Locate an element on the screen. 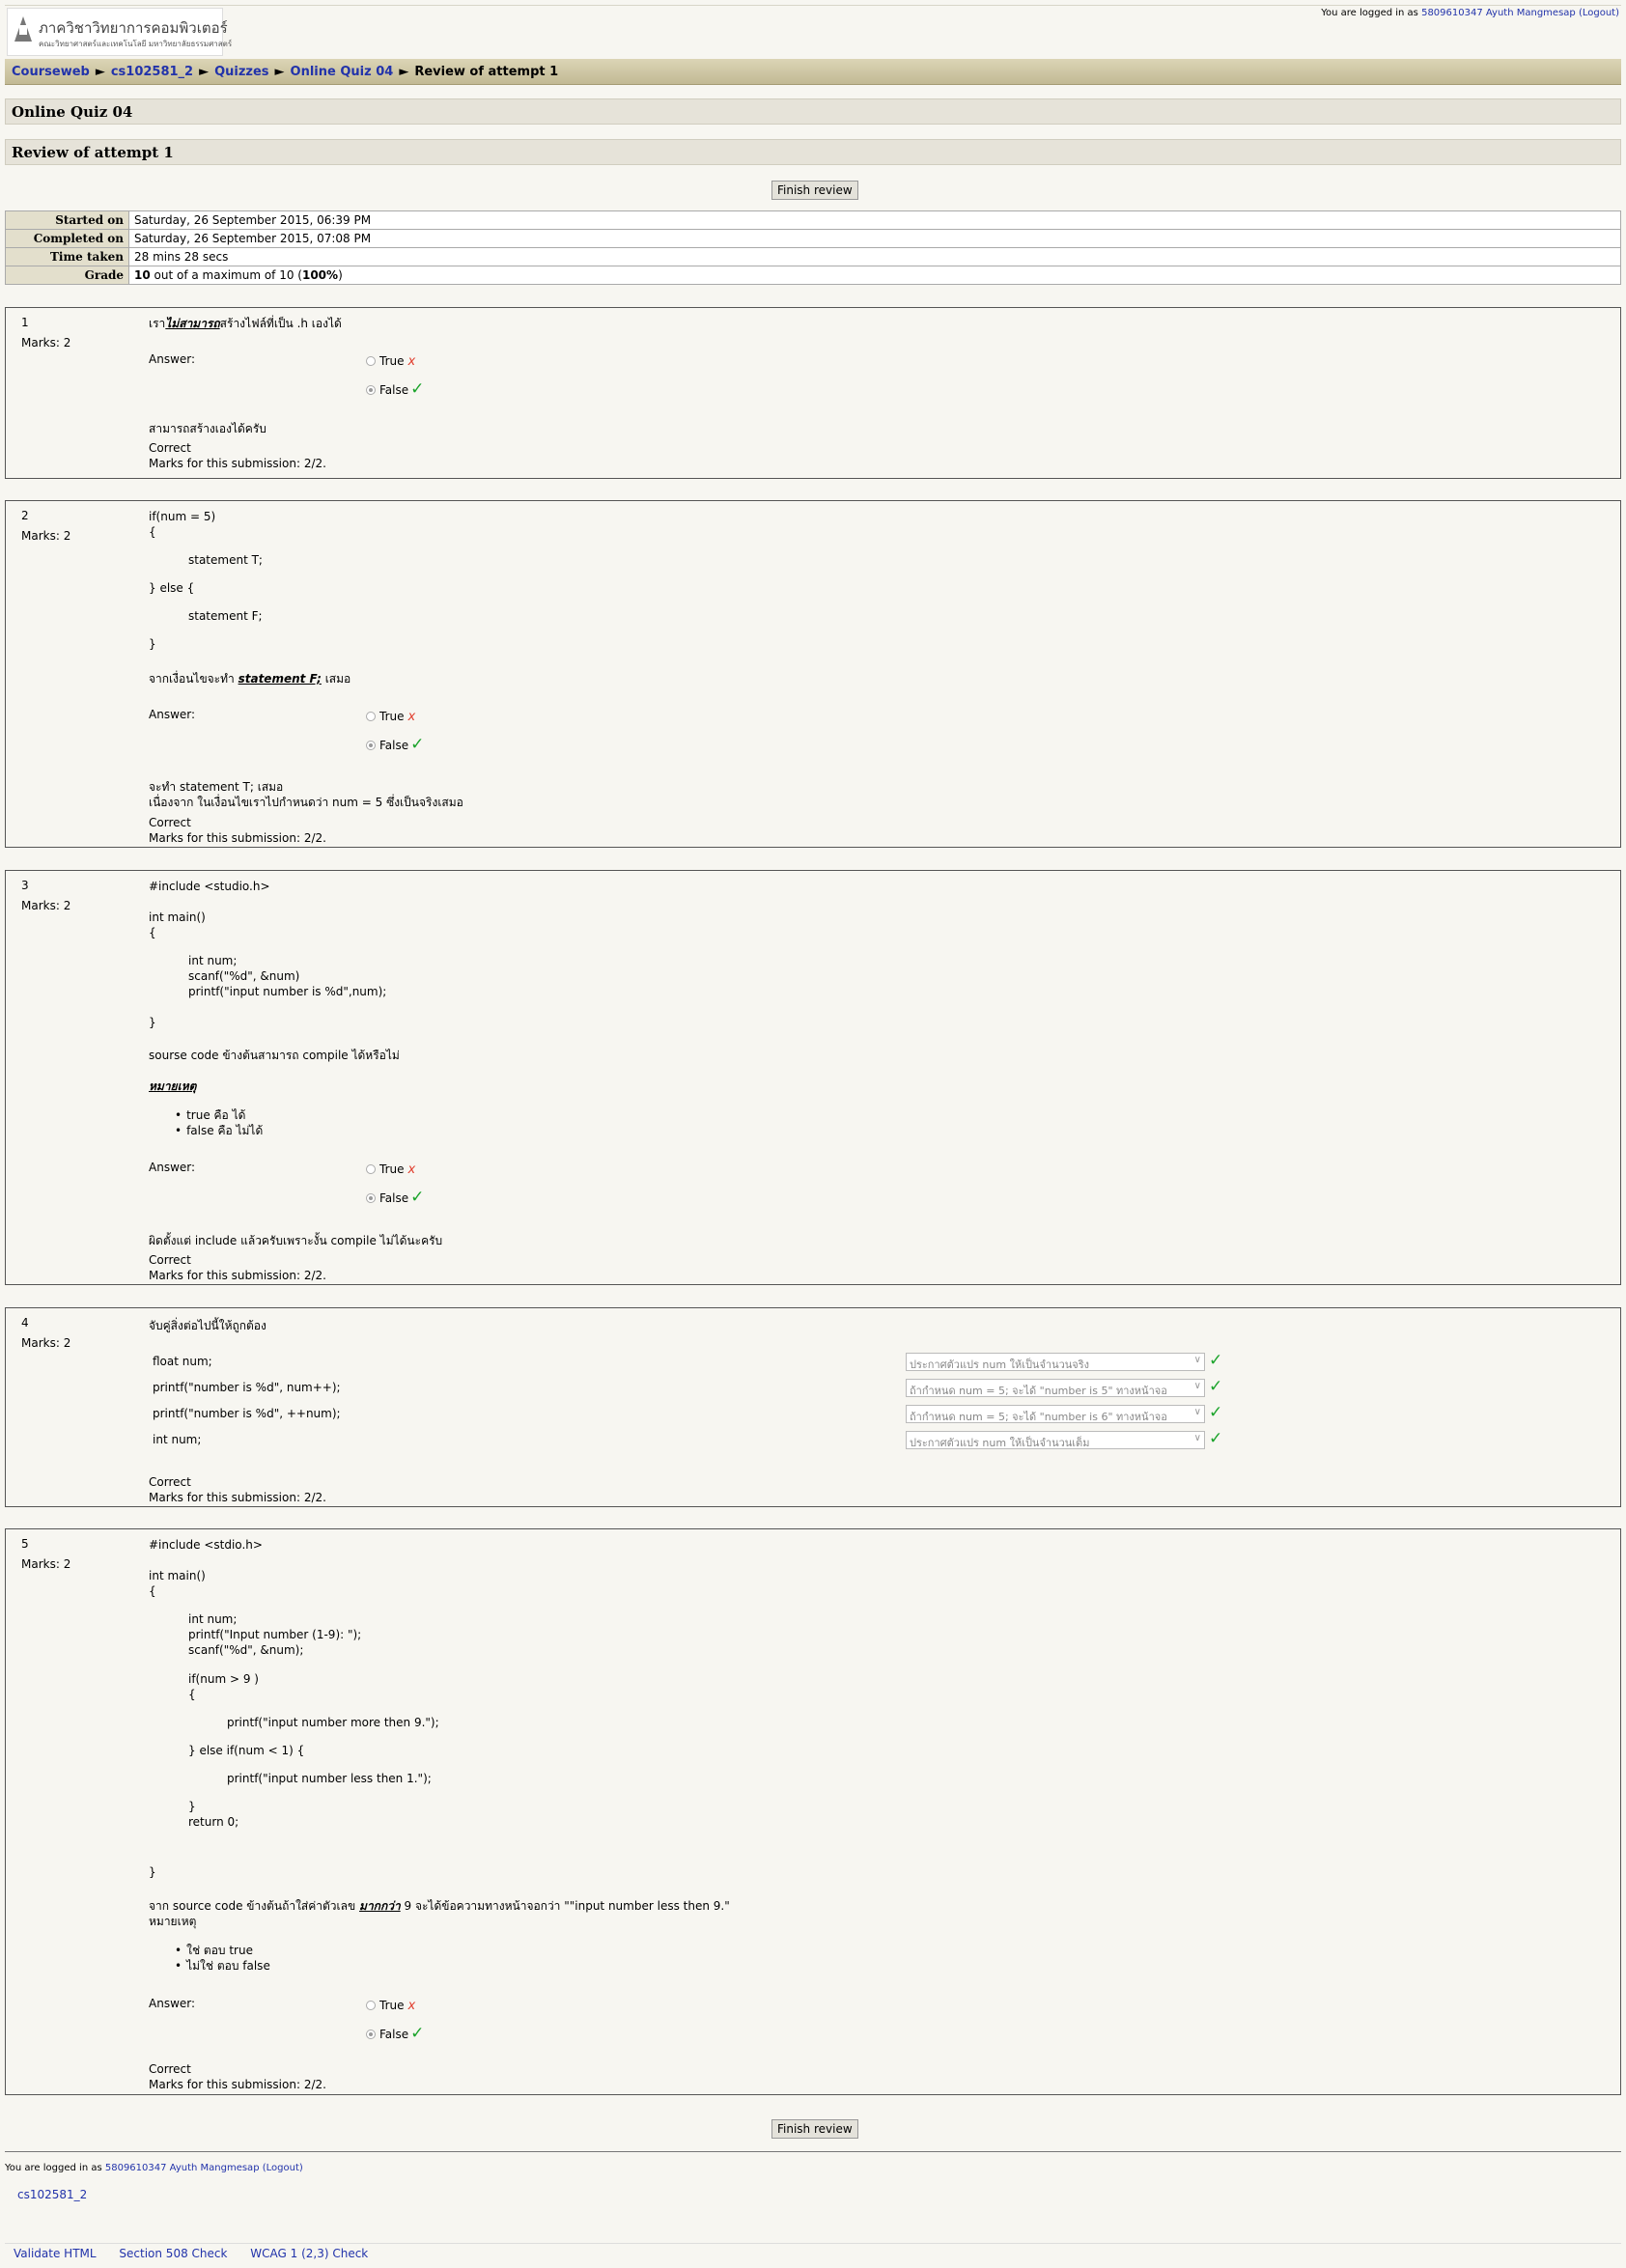  university-emblem-icon is located at coordinates (23, 29).